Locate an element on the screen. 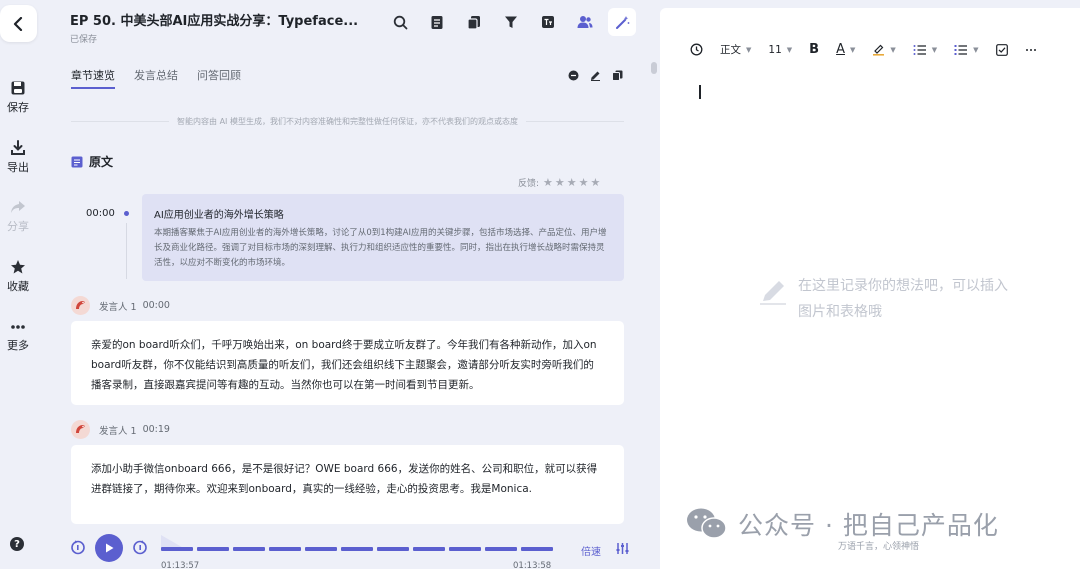 This screenshot has width=1080, height=569. audio-player: 01:13:57 01:13:58 倍速 is located at coordinates (348, 546).